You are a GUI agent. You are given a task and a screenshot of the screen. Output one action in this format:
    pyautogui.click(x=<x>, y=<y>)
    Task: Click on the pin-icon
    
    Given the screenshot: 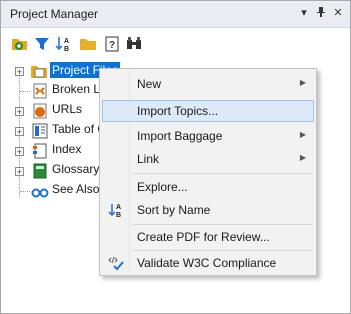 What is the action you would take?
    pyautogui.click(x=321, y=14)
    